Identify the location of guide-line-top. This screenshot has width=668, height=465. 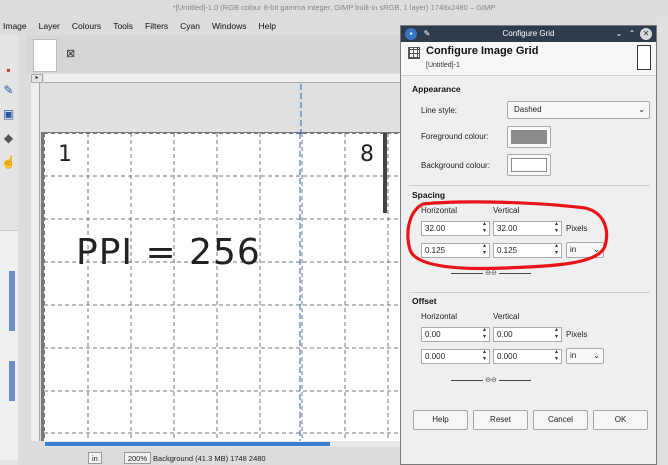
(301, 109).